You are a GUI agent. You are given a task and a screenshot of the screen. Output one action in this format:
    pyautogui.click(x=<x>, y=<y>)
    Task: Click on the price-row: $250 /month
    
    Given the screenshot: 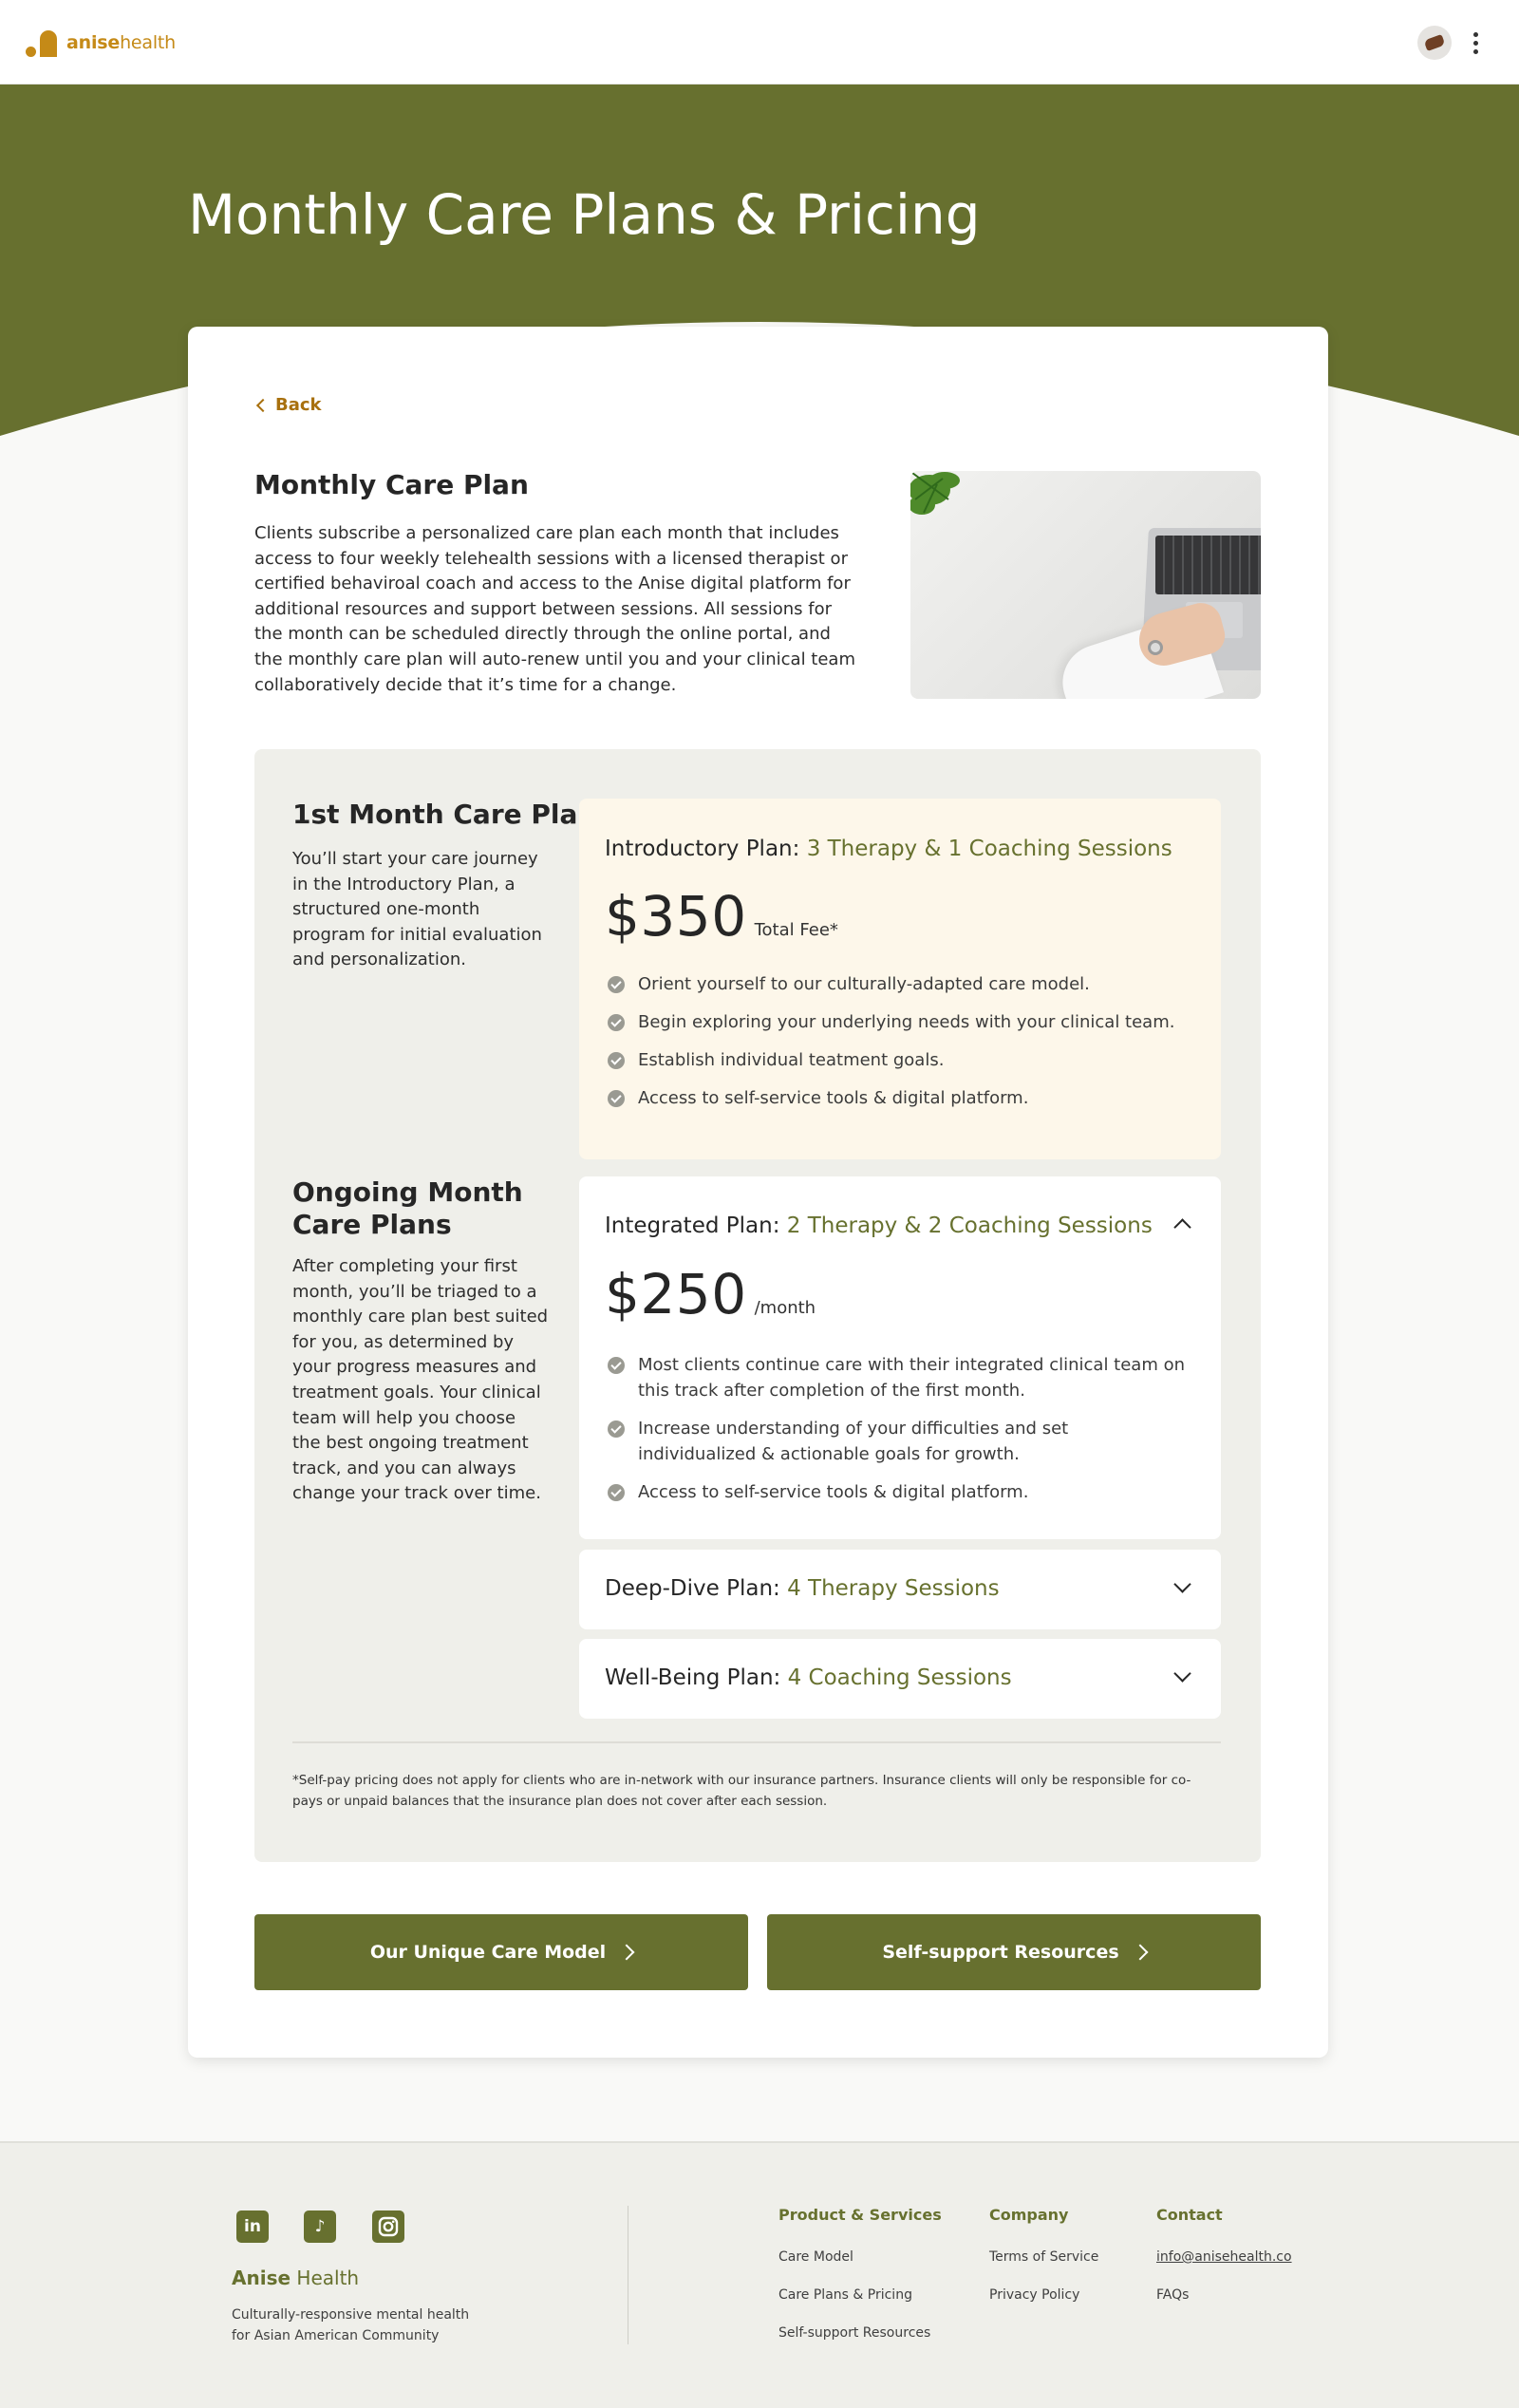 What is the action you would take?
    pyautogui.click(x=711, y=1294)
    